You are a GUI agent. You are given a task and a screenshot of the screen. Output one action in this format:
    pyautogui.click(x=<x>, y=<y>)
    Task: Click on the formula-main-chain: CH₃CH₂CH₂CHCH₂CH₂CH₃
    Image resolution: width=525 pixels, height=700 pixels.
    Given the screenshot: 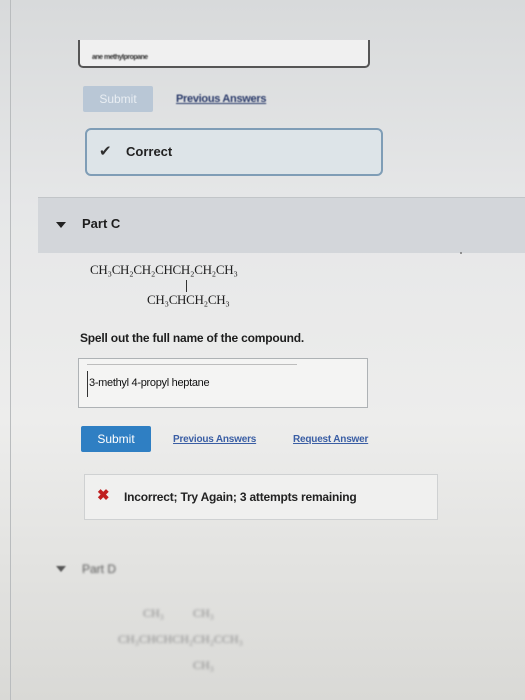 What is the action you would take?
    pyautogui.click(x=164, y=269)
    